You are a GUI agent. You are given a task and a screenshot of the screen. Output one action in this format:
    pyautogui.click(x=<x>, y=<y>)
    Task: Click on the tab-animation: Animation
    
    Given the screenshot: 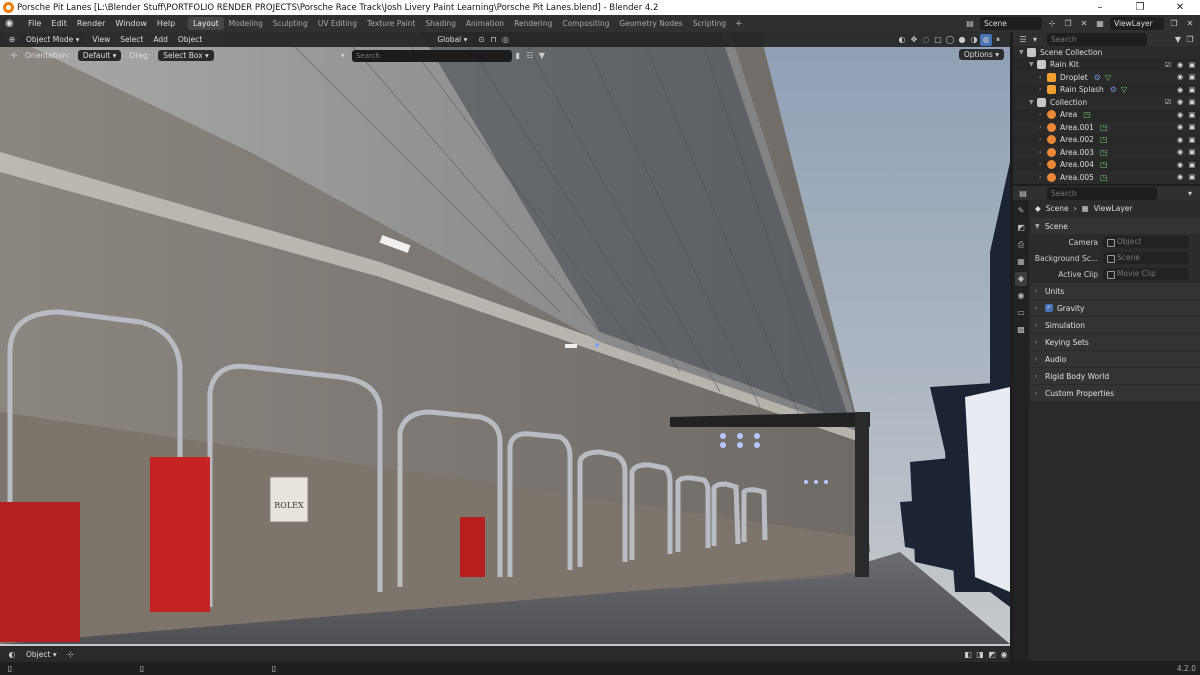 What is the action you would take?
    pyautogui.click(x=485, y=23)
    